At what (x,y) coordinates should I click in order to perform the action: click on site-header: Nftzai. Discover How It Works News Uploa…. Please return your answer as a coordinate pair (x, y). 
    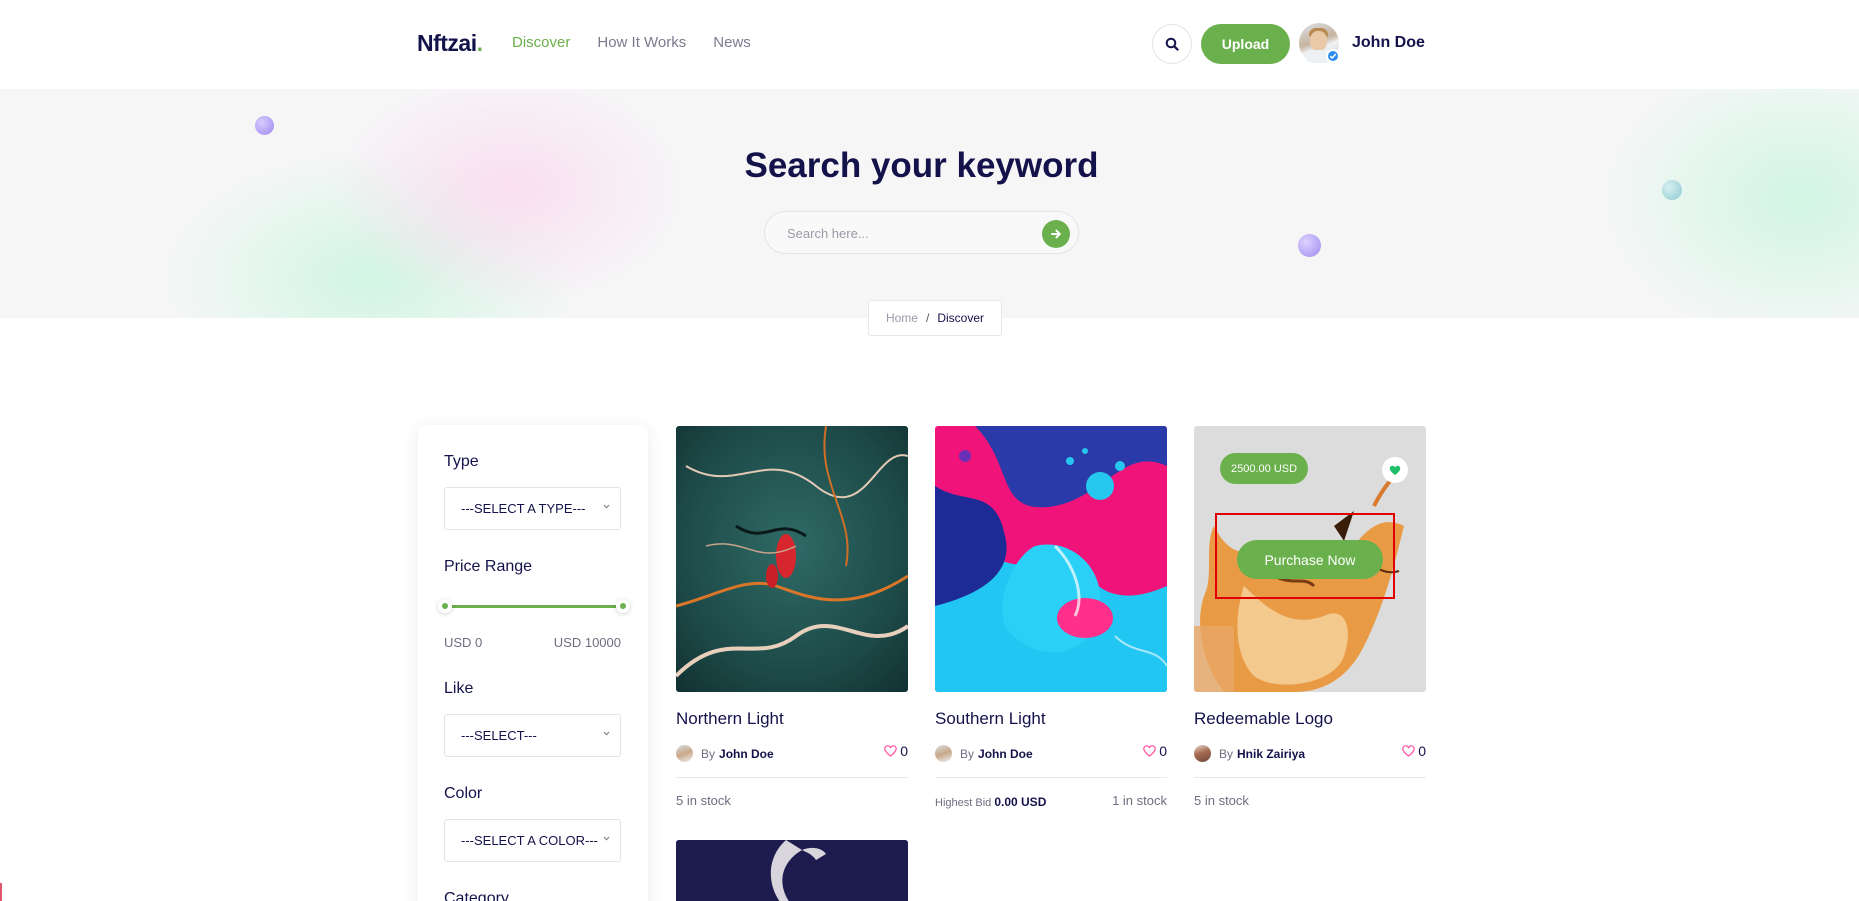
    Looking at the image, I should click on (929, 44).